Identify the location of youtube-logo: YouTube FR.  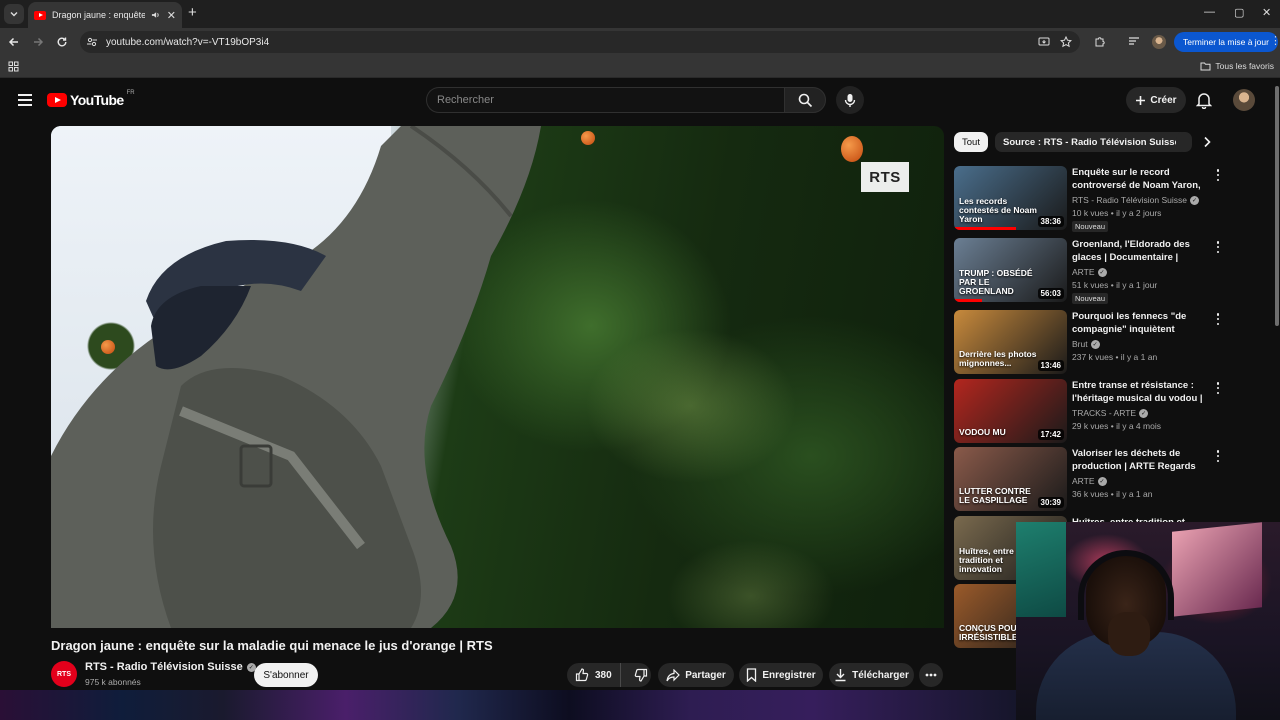
(91, 99).